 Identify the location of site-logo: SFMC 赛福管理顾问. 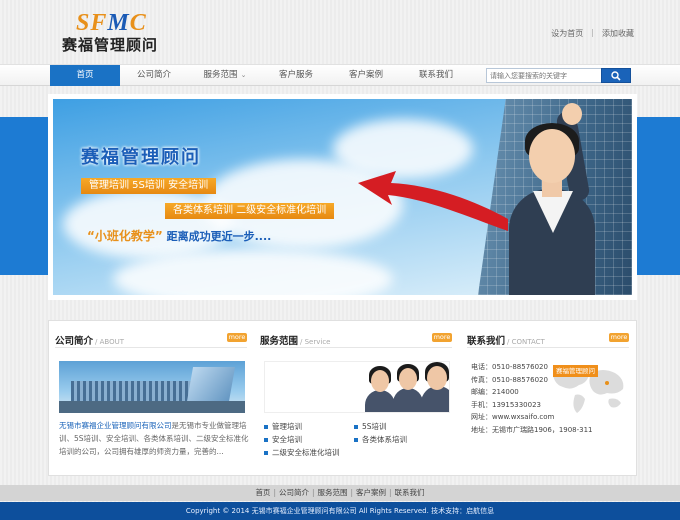
(117, 33).